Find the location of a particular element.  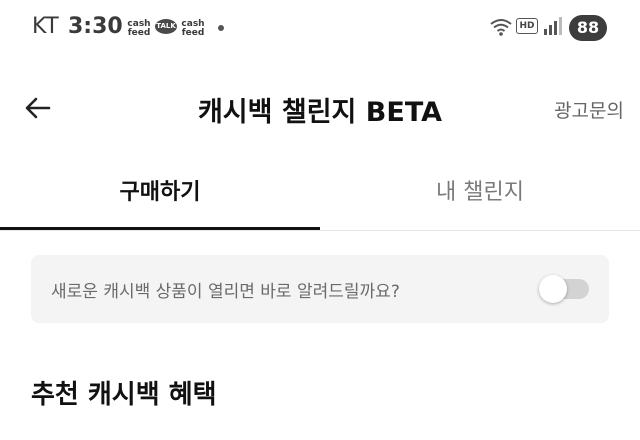

tab-my-challenge: 내 챌린지 is located at coordinates (480, 190).